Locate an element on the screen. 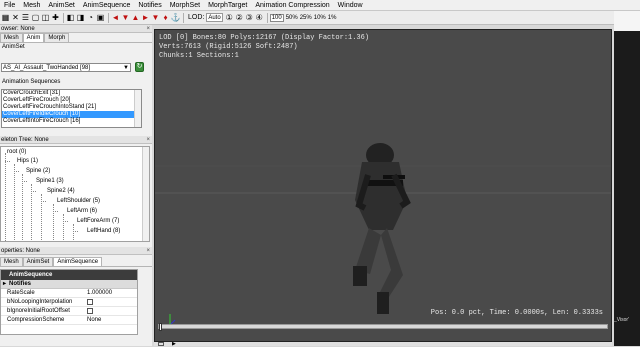  menu-morphtarget: MorphTarget is located at coordinates (227, 5).